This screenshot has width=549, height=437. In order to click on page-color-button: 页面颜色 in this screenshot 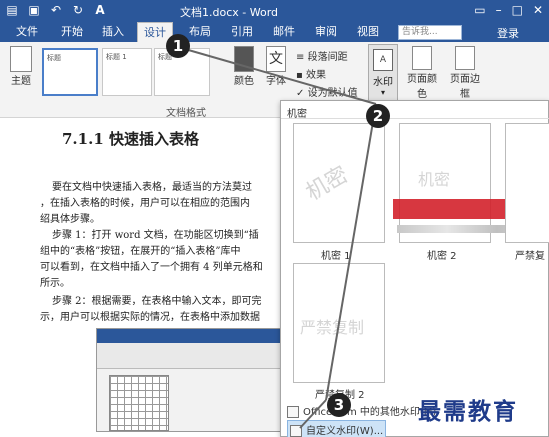, I will do `click(422, 73)`.